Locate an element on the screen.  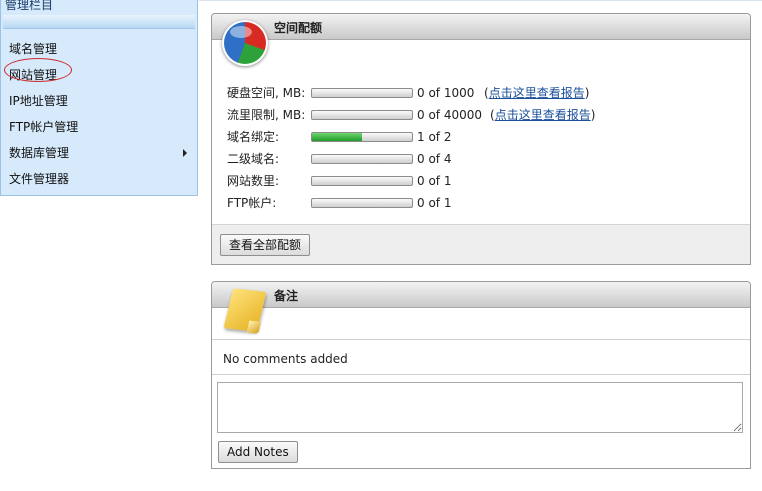
quota-row-disk: 硬盘空间, MB: 0 of 1000 (点击这里查看报告) is located at coordinates (487, 93).